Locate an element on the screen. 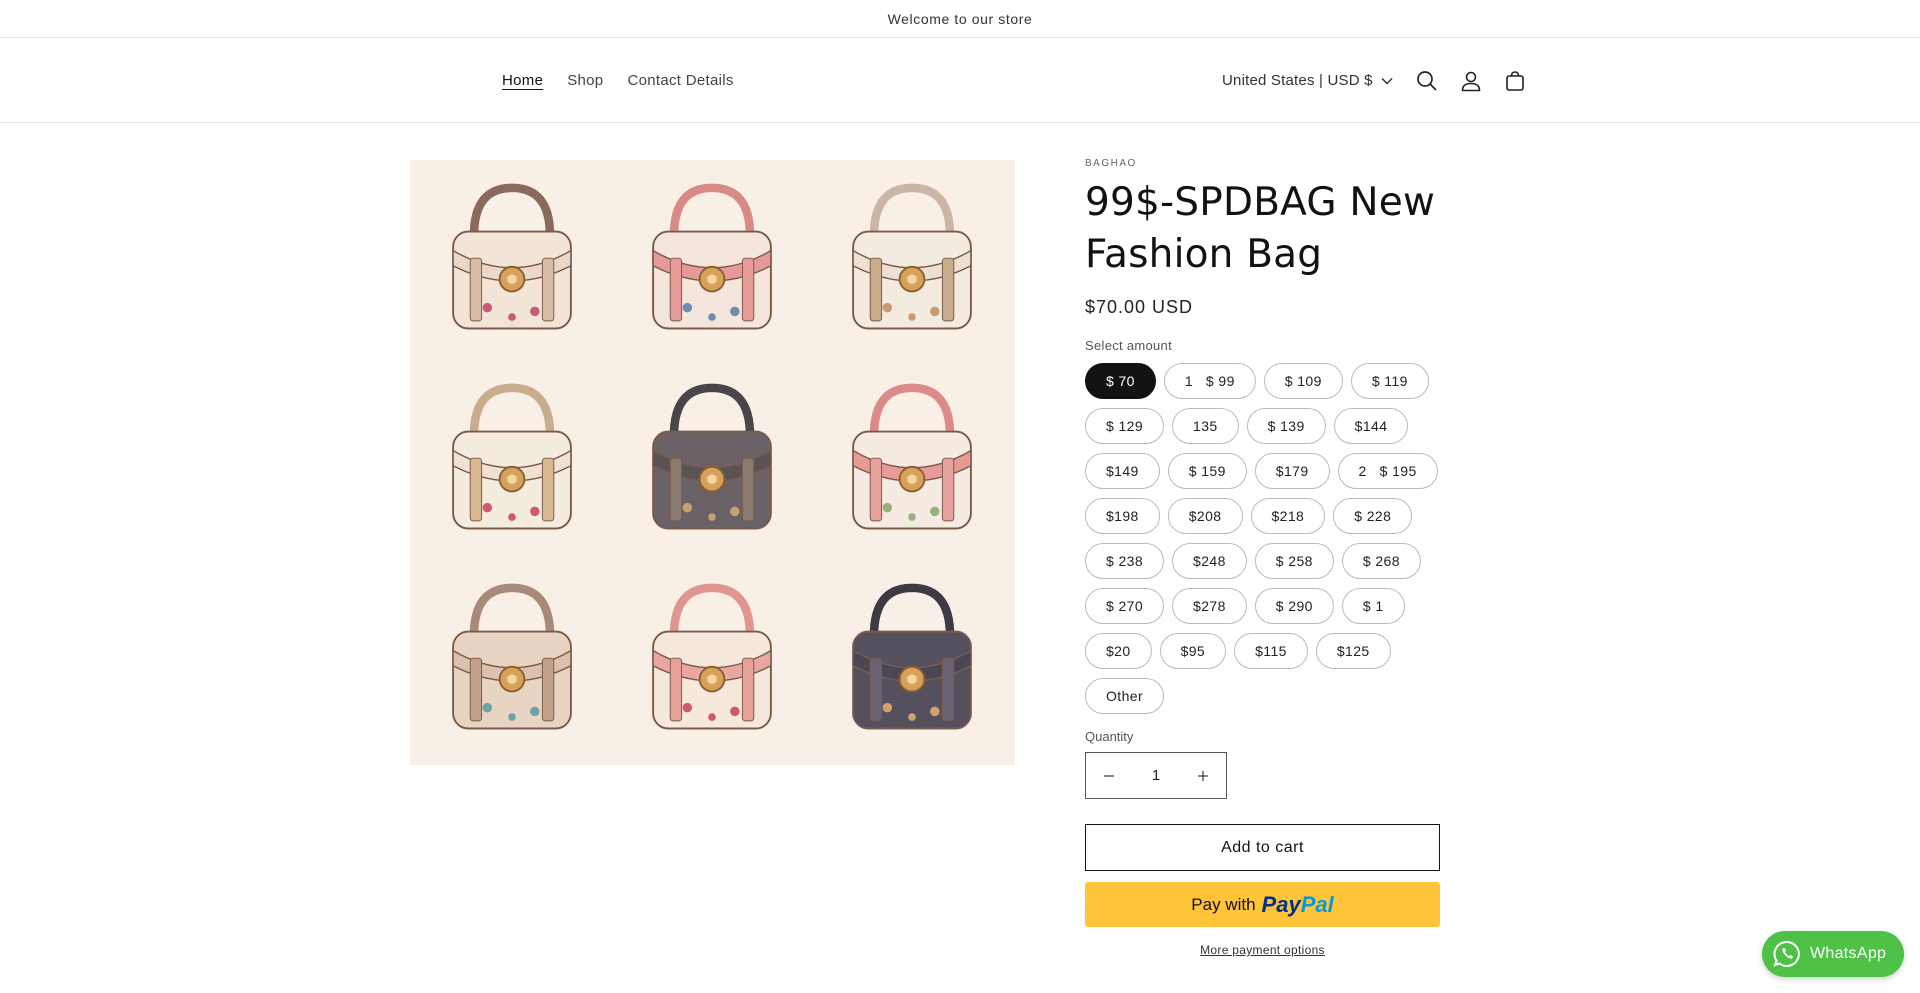  amount-option: $ 70 is located at coordinates (1120, 381).